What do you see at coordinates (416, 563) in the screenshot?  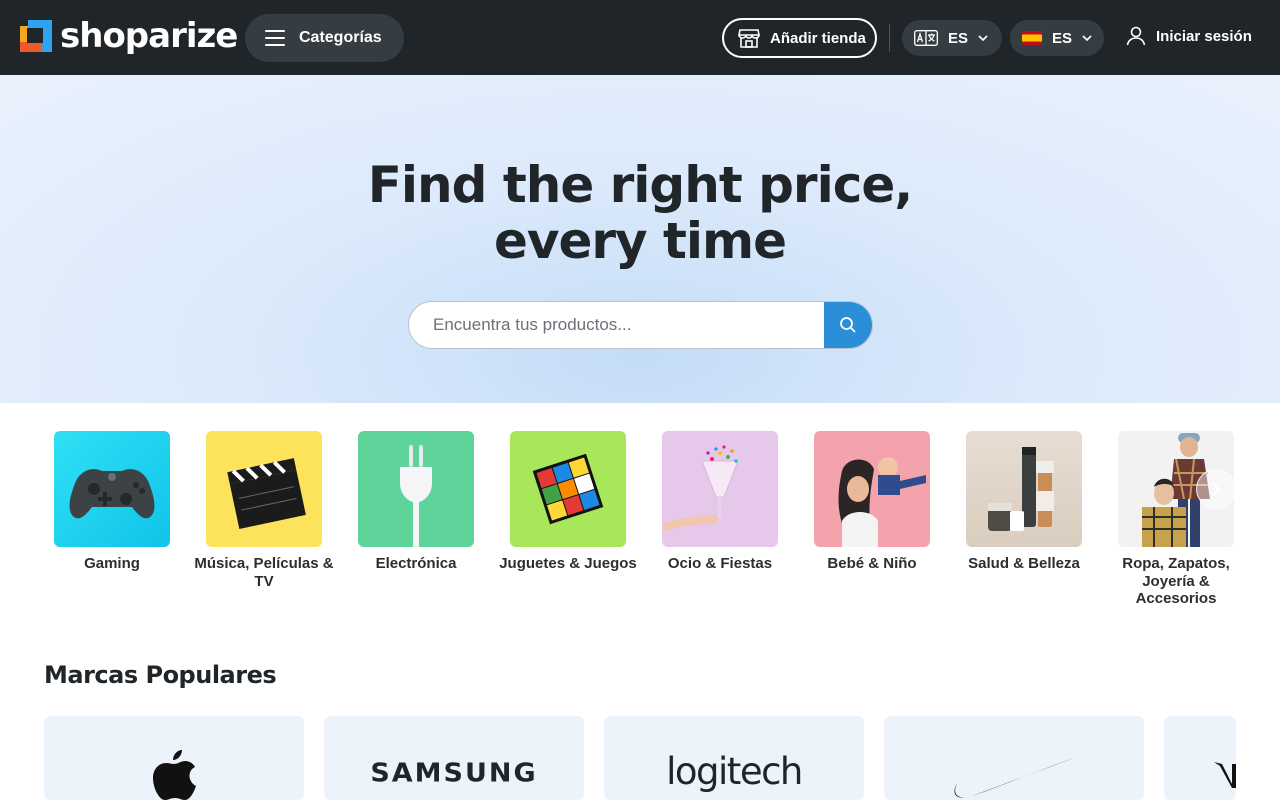 I see `category-label: Electrónica` at bounding box center [416, 563].